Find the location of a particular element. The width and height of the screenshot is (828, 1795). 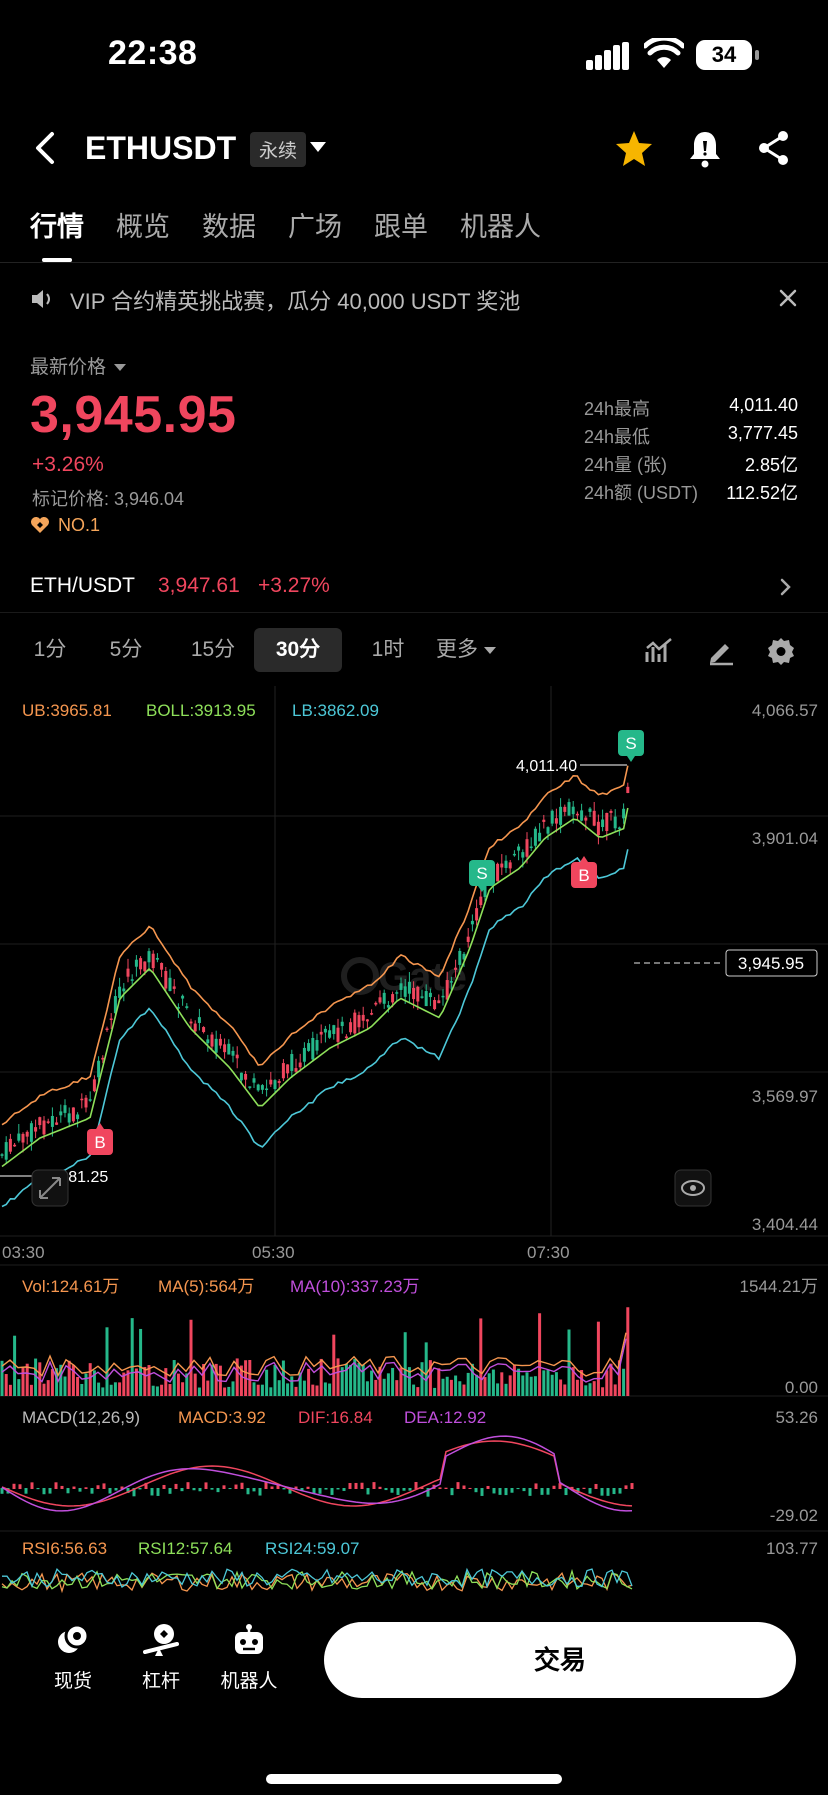

trade-button: 交易 is located at coordinates (560, 1660).